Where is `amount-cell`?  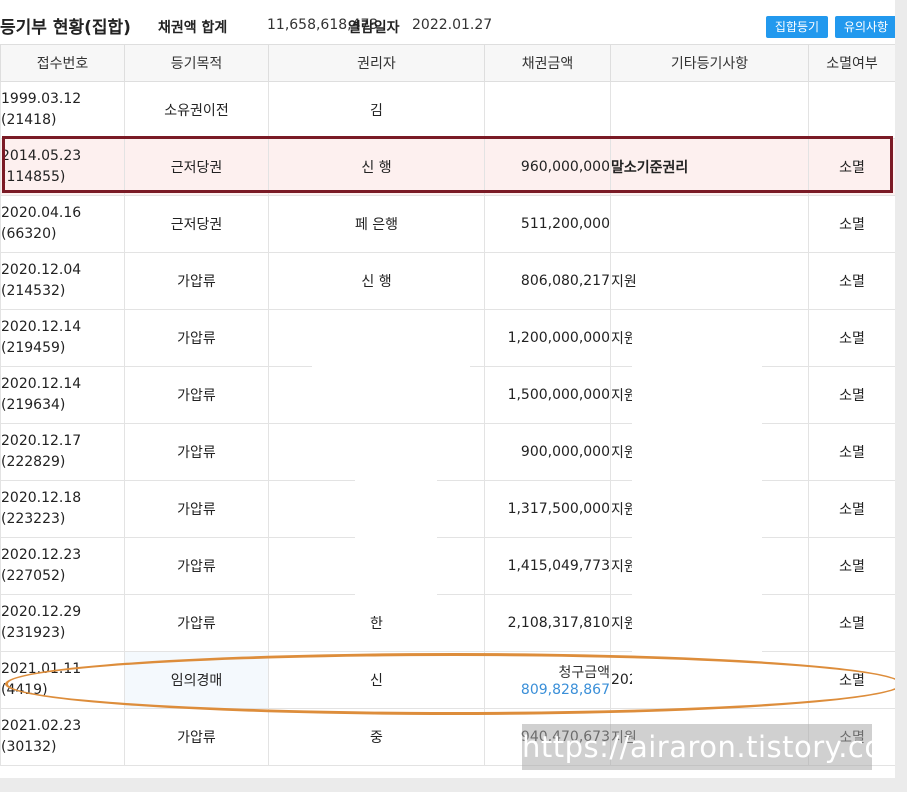
amount-cell is located at coordinates (547, 110).